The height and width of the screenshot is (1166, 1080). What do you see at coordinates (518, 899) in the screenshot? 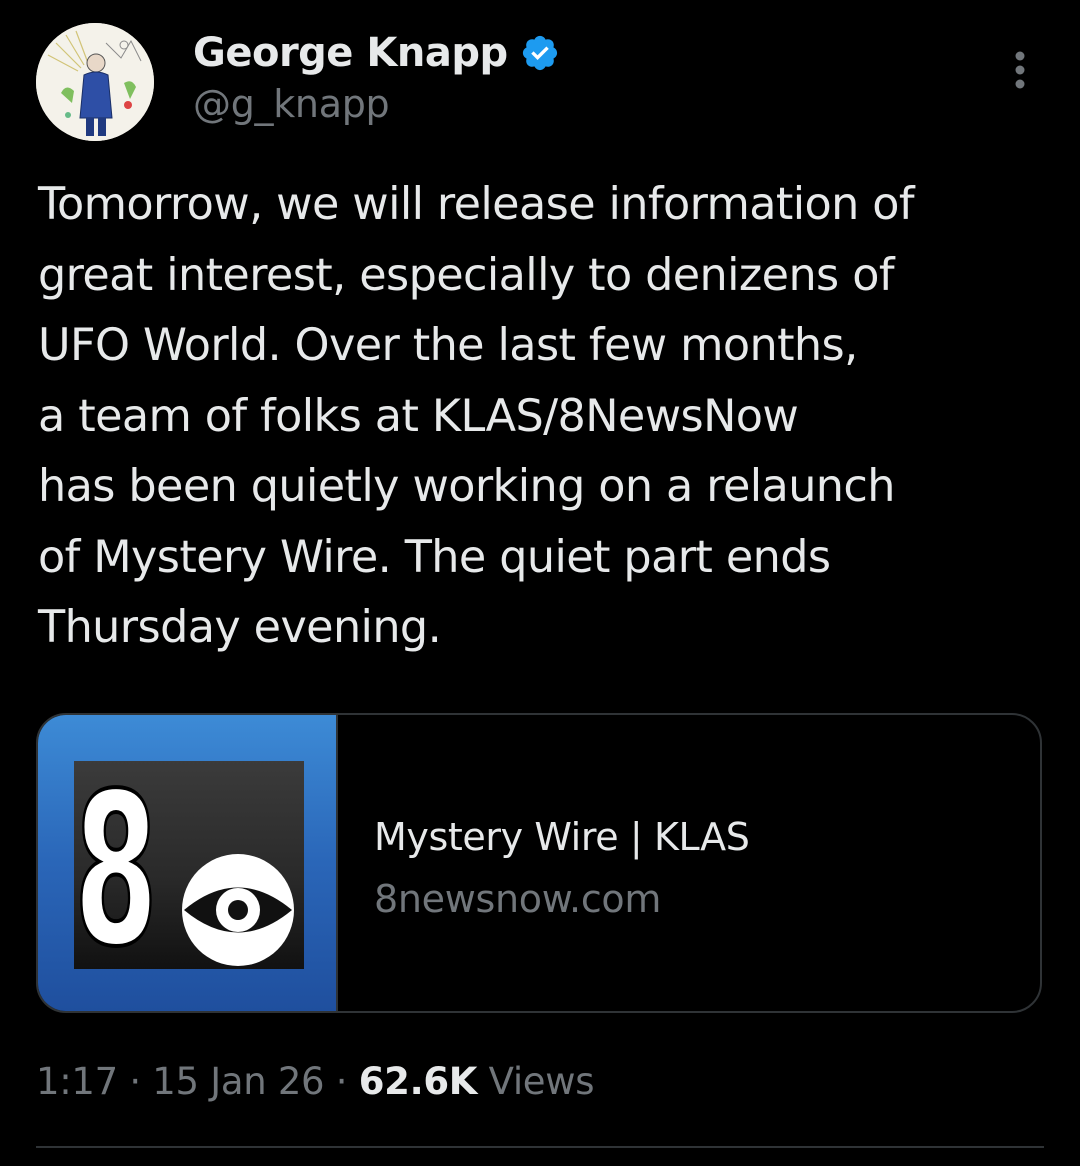
I see `card-domain: 8newsnow.com` at bounding box center [518, 899].